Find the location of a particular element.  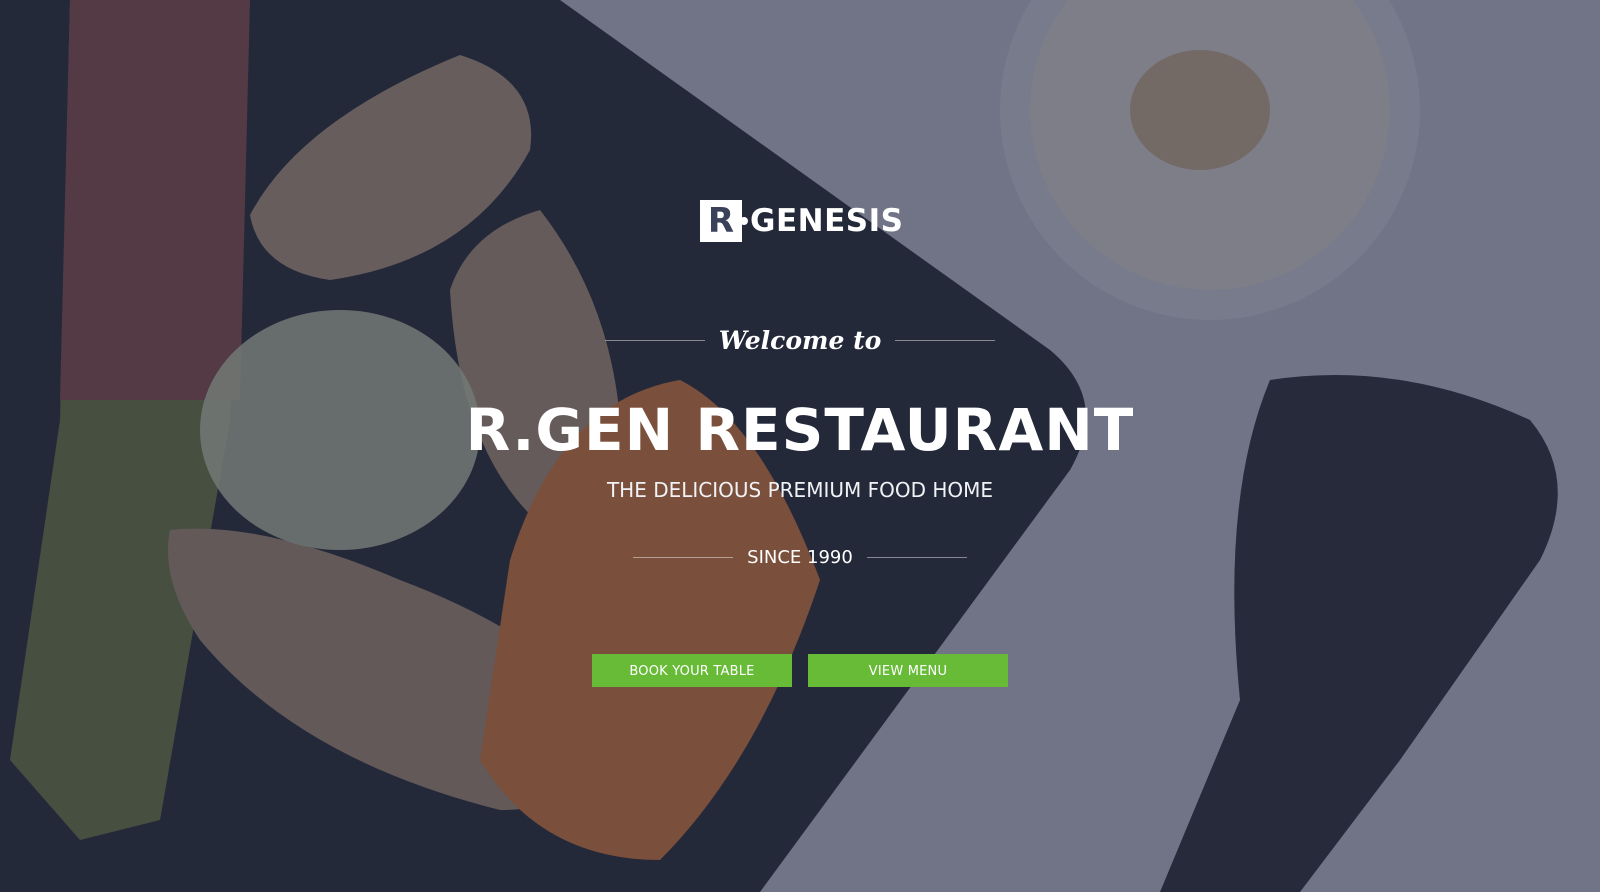

welcome-row: Welcome to is located at coordinates (800, 340).